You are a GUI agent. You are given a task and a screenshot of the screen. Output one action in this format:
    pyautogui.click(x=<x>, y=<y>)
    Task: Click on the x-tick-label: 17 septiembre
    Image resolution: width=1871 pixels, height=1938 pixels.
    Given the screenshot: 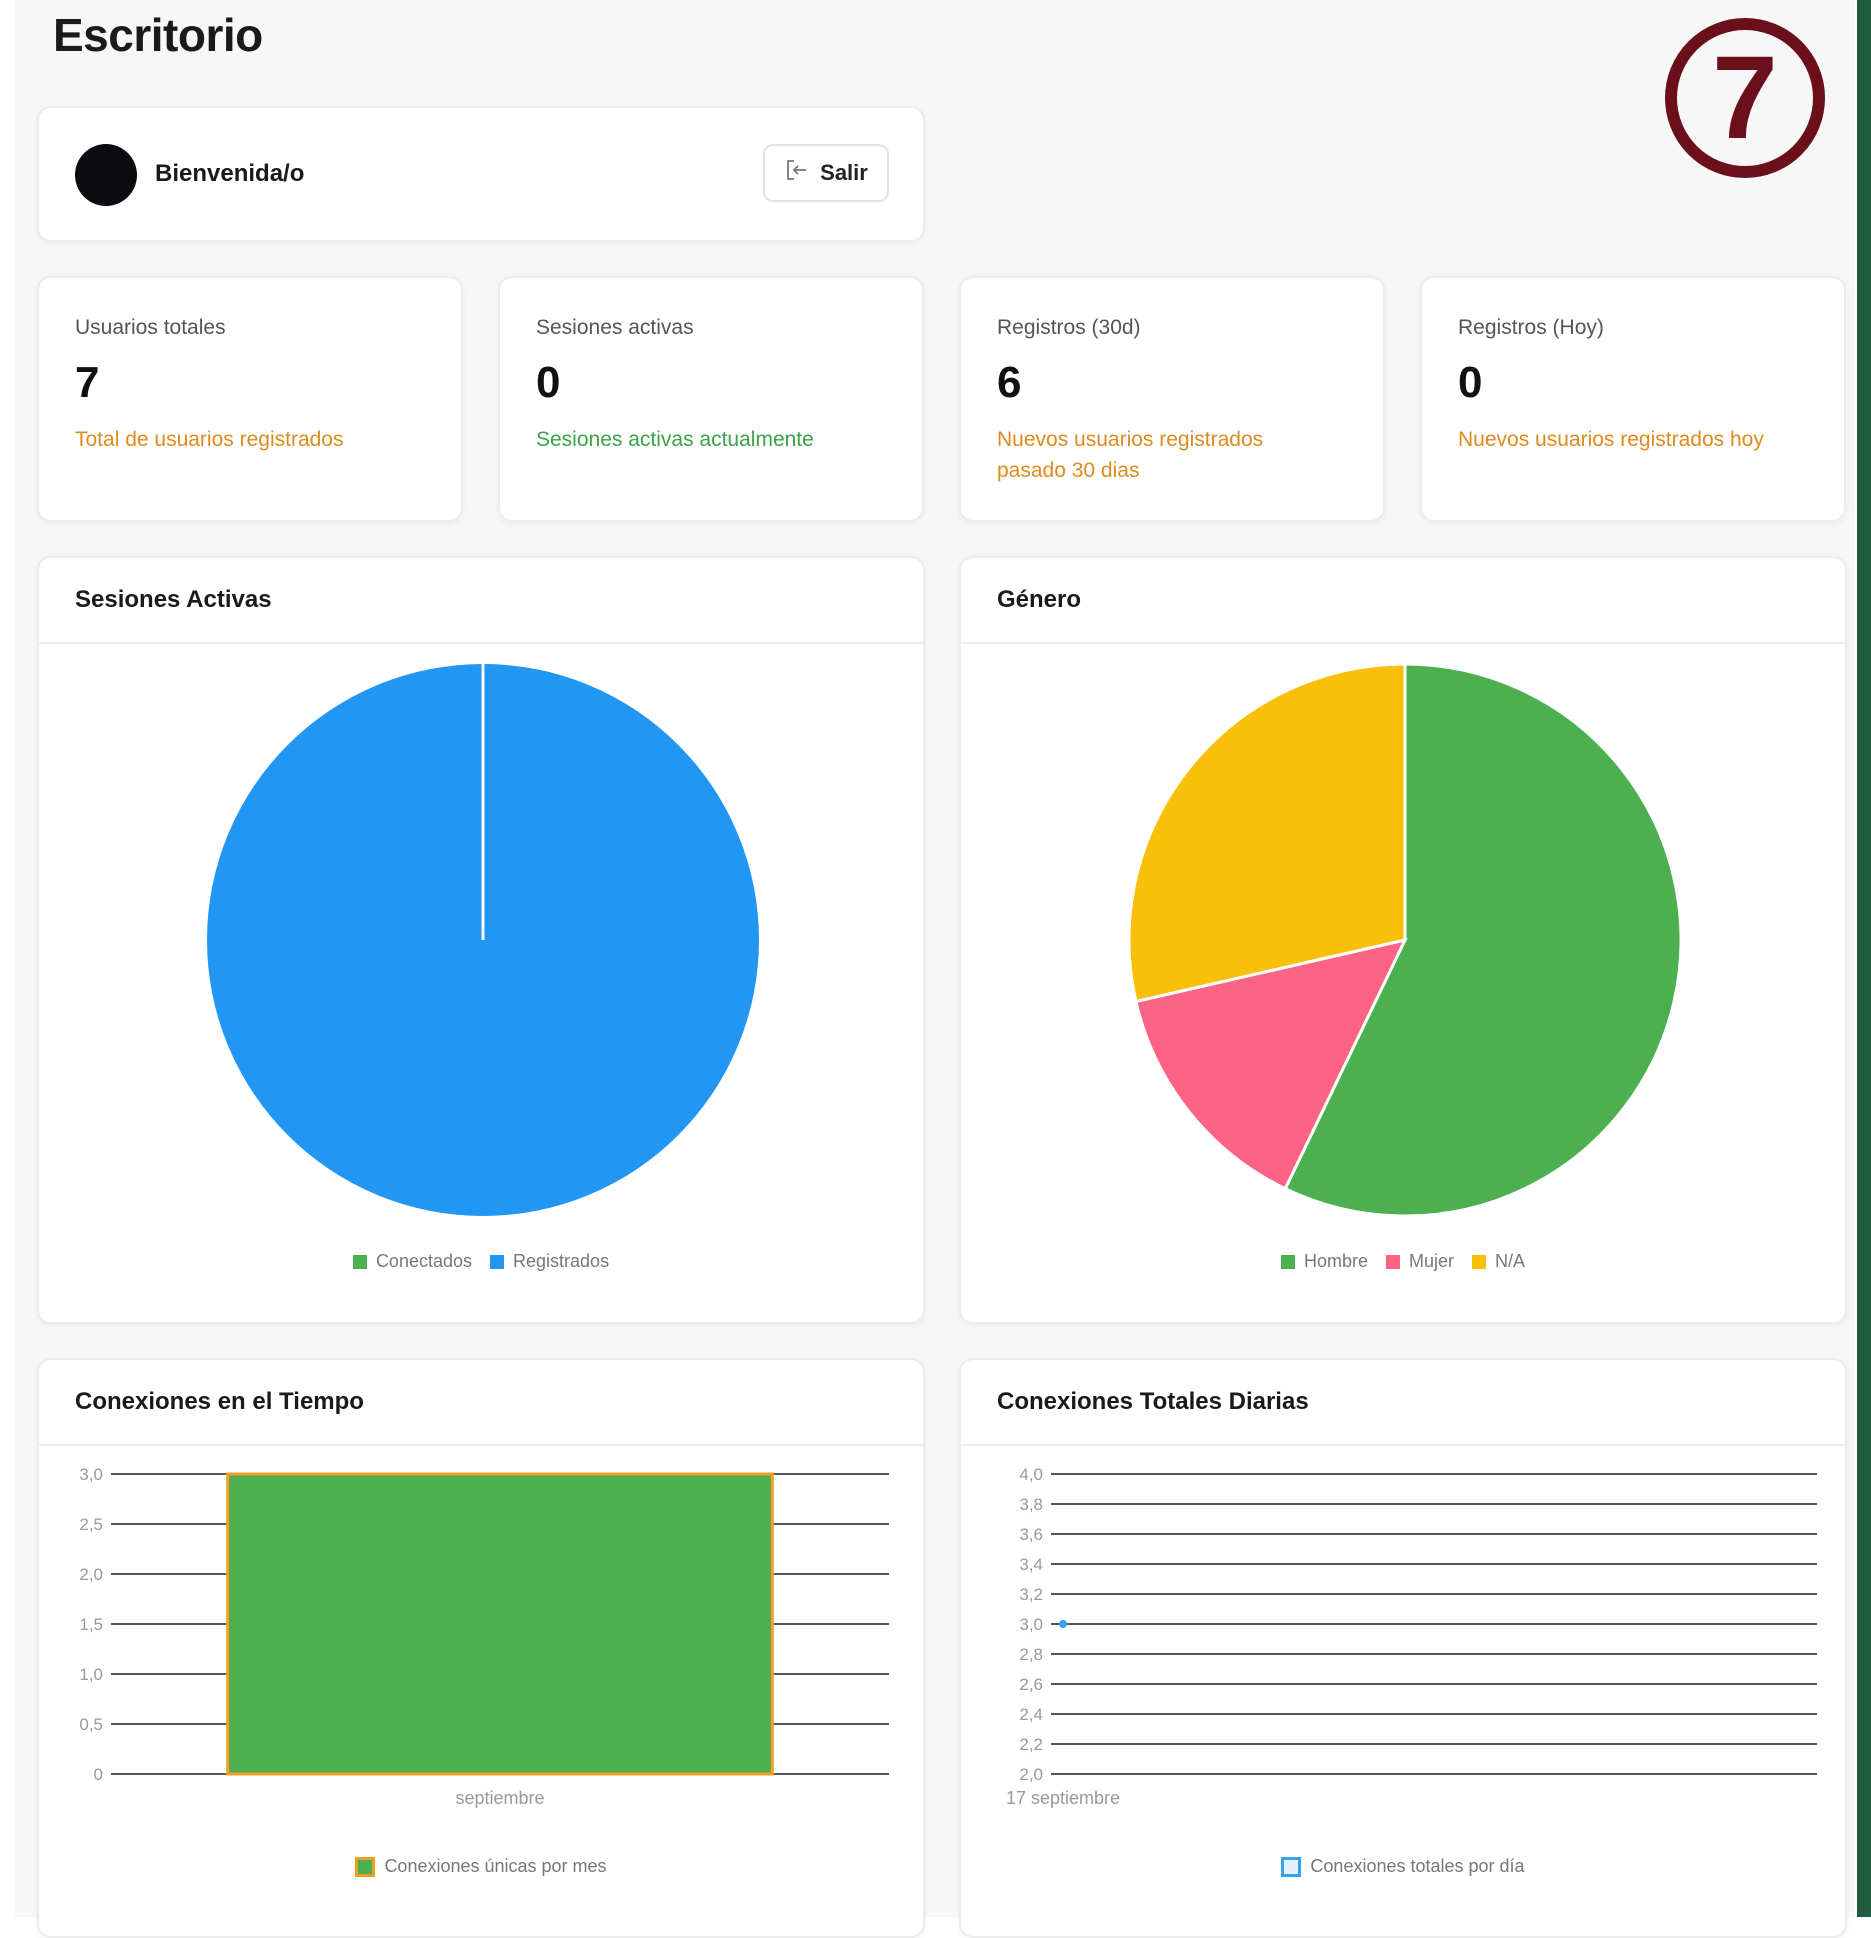 What is the action you would take?
    pyautogui.click(x=1063, y=1798)
    